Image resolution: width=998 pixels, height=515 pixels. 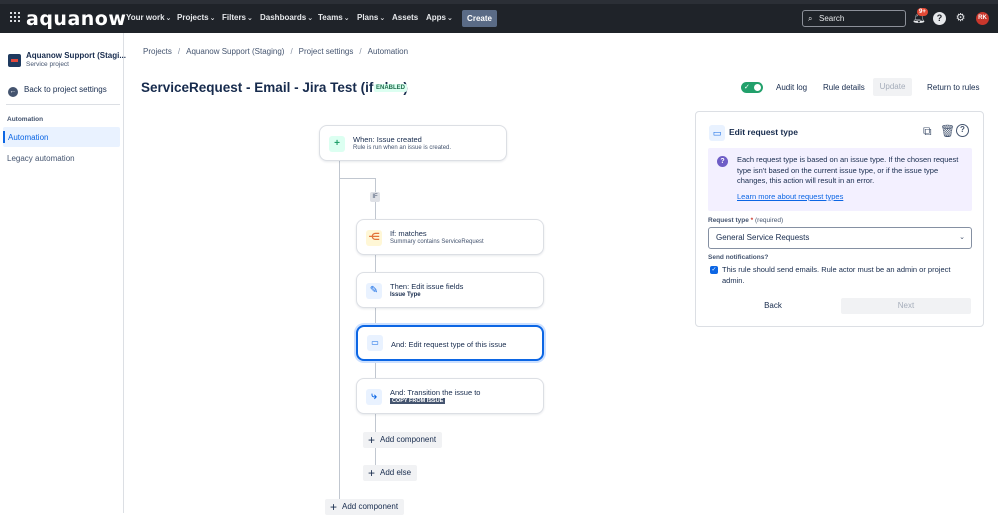 I want to click on user-avatar: RK, so click(x=982, y=18).